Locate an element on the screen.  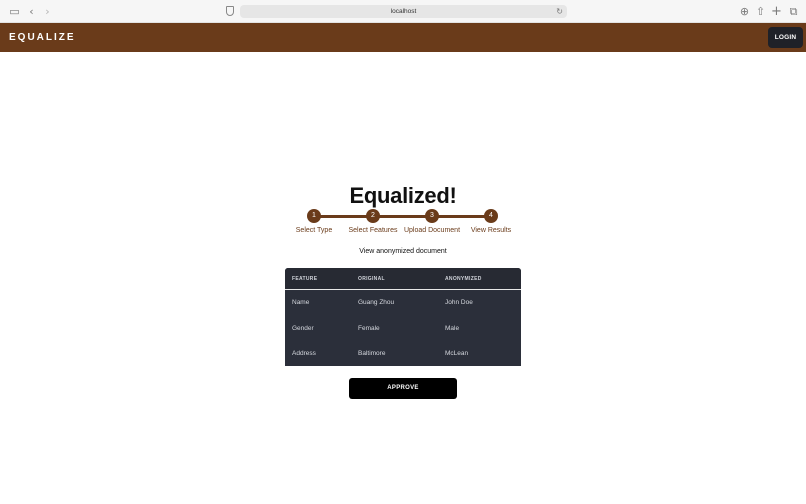
login-button: LOGIN is located at coordinates (785, 37).